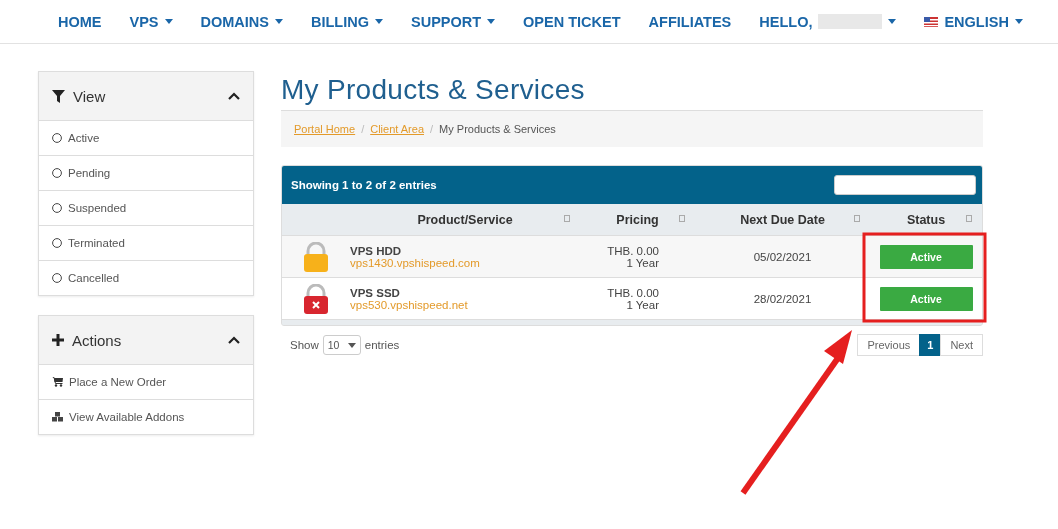  What do you see at coordinates (304, 345) in the screenshot?
I see `length-prefix: Show` at bounding box center [304, 345].